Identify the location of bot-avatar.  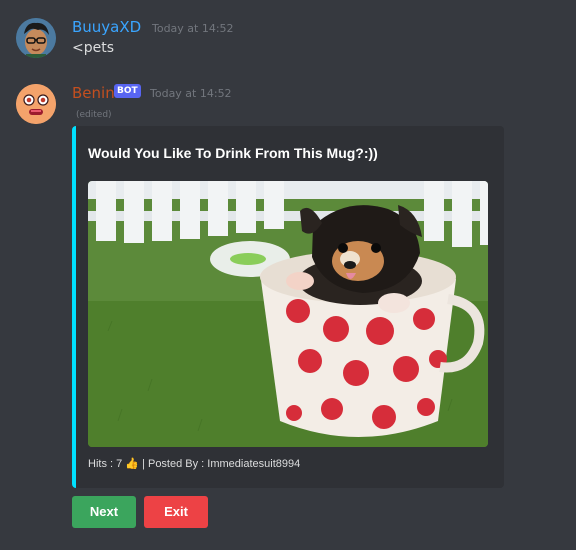
(36, 104).